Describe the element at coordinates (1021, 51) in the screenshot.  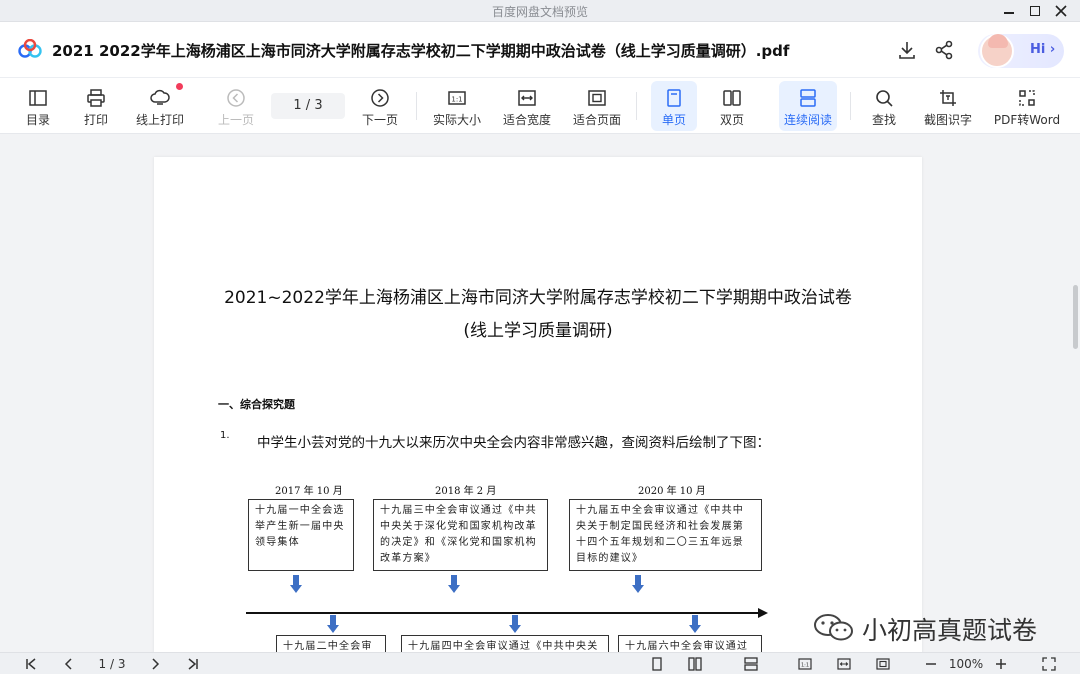
I see `ai-assistant-button: Hi ›` at that location.